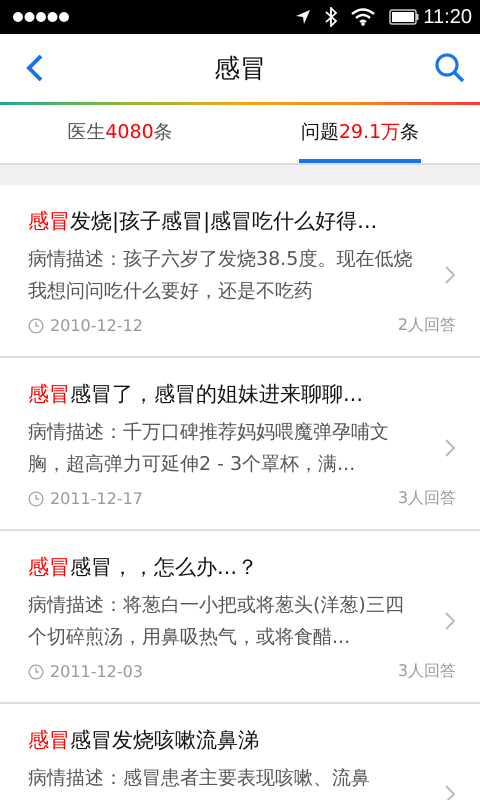  What do you see at coordinates (242, 740) in the screenshot?
I see `question-title: 感冒感冒发烧咳嗽流鼻涕` at bounding box center [242, 740].